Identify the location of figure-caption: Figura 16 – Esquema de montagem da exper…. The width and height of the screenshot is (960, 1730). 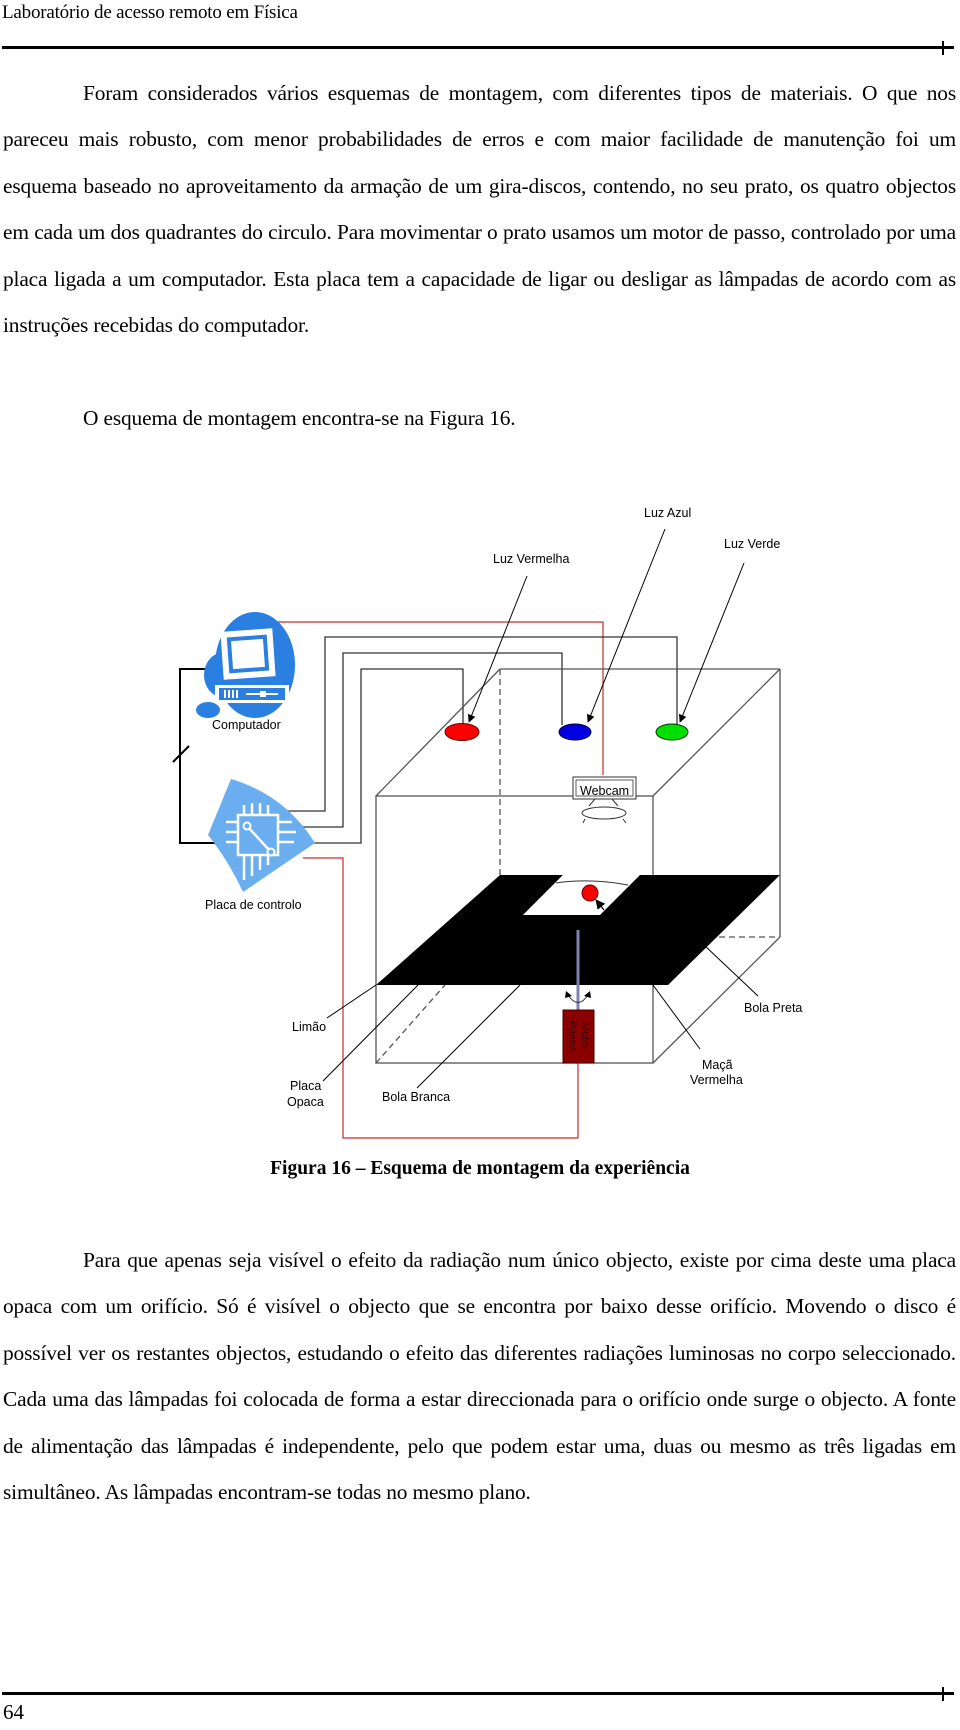
(480, 1168).